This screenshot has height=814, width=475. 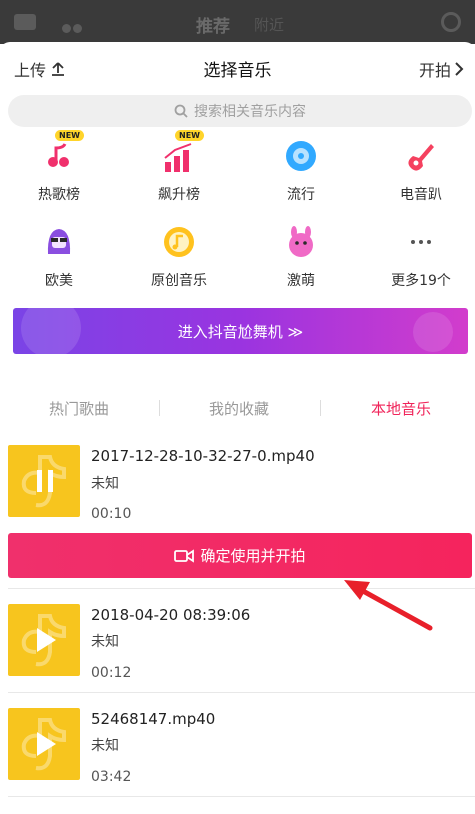 What do you see at coordinates (250, 112) in the screenshot?
I see `search-placeholder: 搜索相关音乐内容` at bounding box center [250, 112].